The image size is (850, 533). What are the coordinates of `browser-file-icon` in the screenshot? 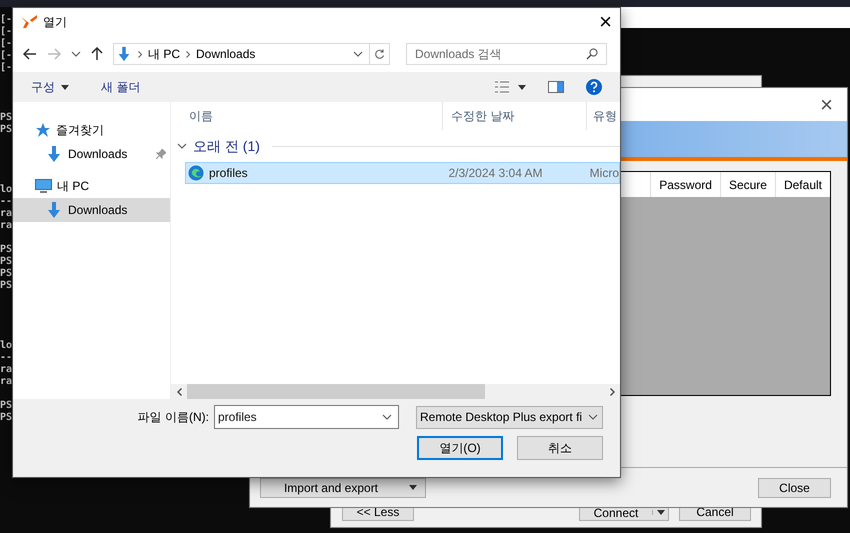 It's located at (196, 173).